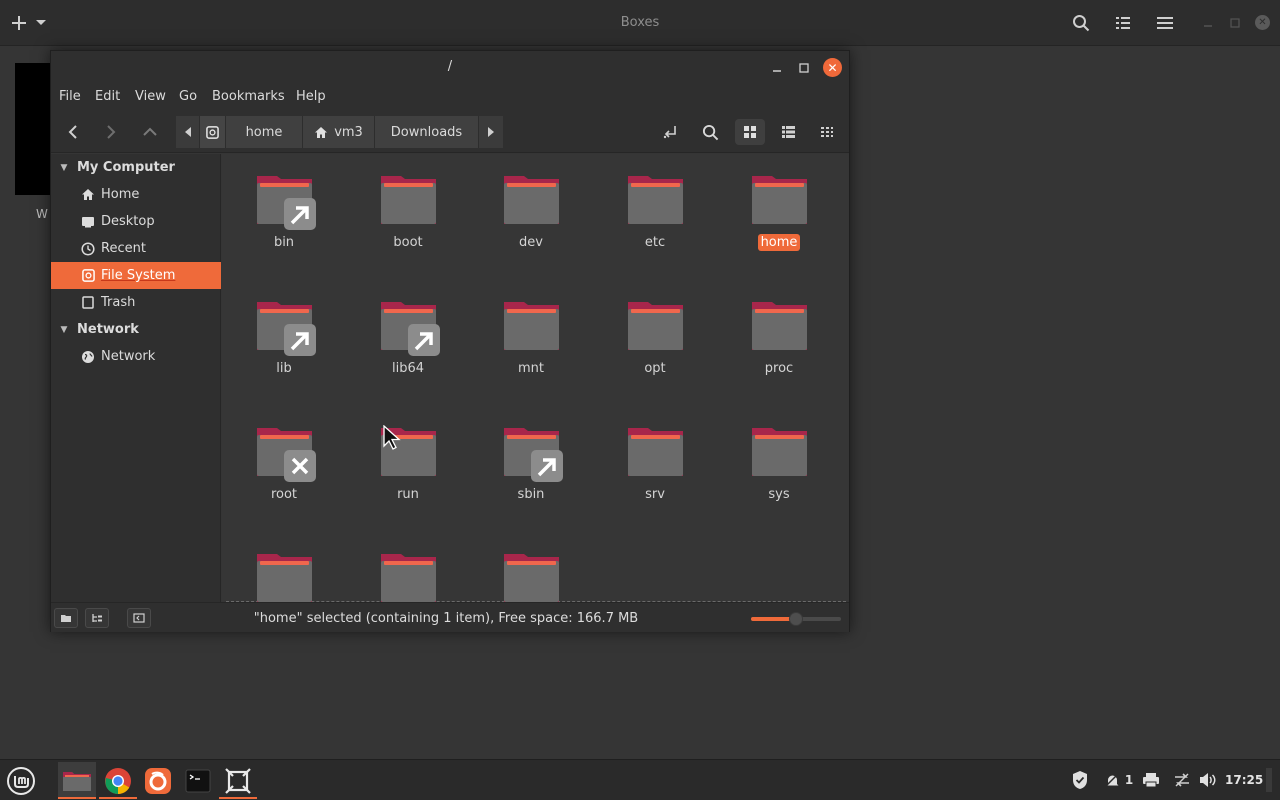  Describe the element at coordinates (88, 302) in the screenshot. I see `trash-icon` at that location.